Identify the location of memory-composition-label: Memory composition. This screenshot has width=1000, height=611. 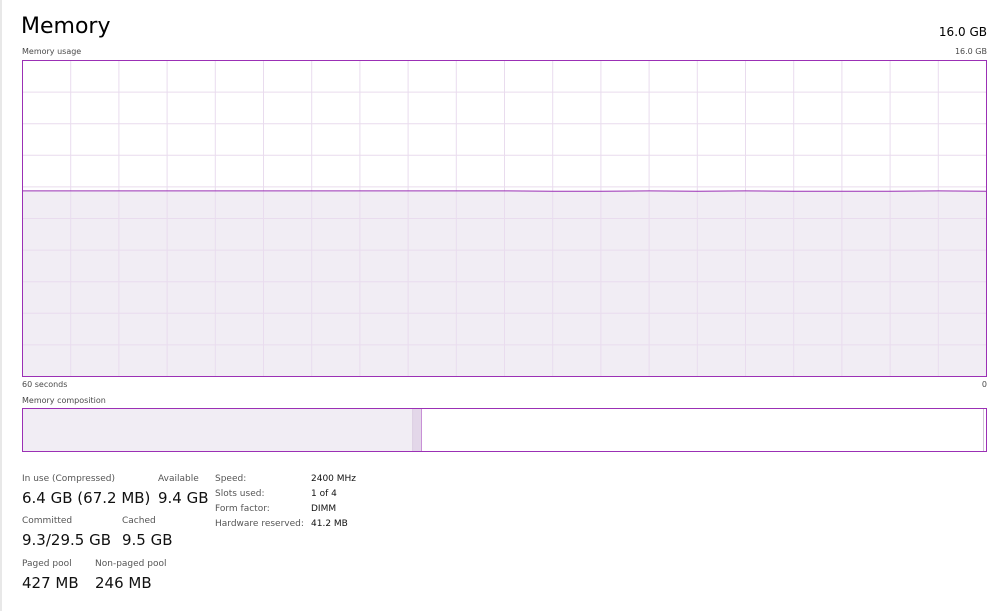
(64, 400).